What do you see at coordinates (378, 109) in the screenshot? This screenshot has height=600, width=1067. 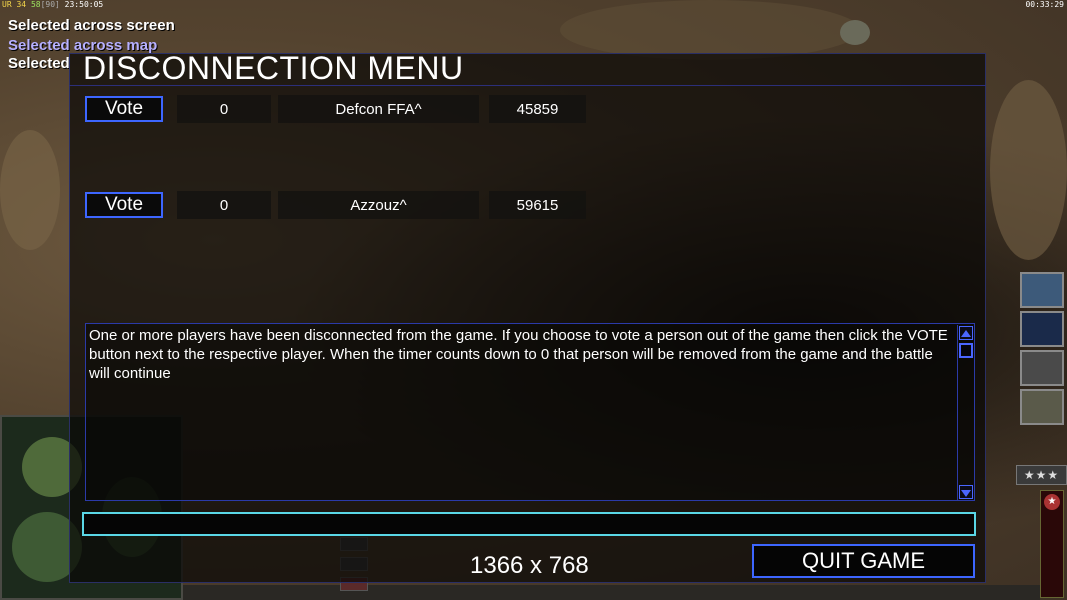 I see `player-name: Defcon FFA^` at bounding box center [378, 109].